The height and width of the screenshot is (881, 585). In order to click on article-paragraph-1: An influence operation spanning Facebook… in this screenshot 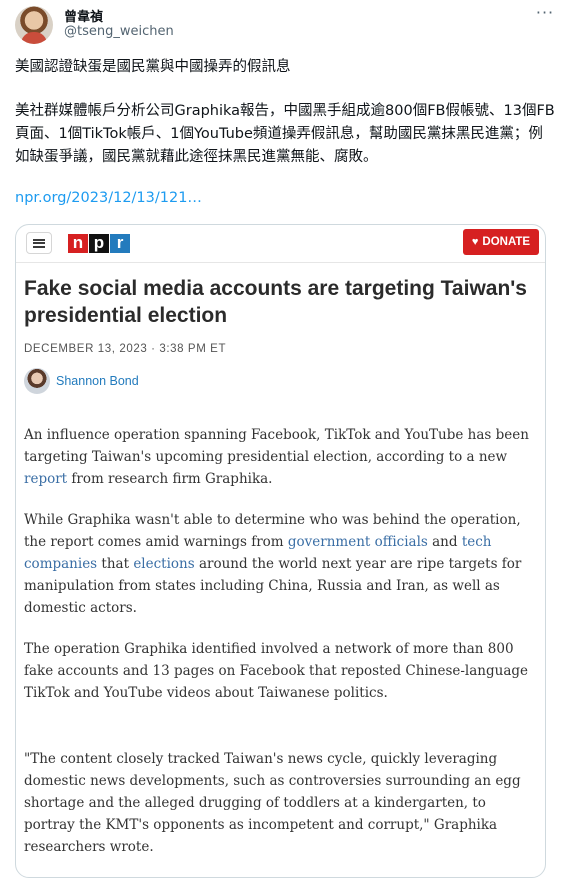, I will do `click(281, 457)`.